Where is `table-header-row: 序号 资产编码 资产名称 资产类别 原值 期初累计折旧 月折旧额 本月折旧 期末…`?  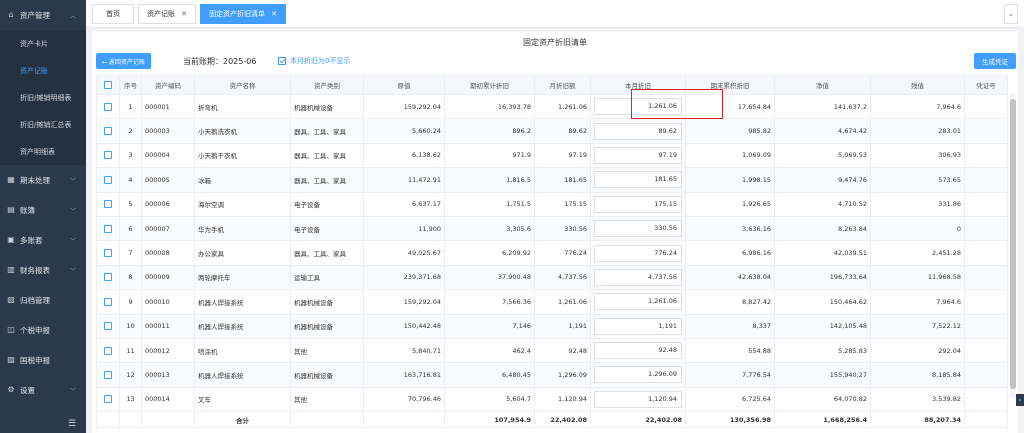
table-header-row: 序号 资产编码 资产名称 资产类别 原值 期初累计折旧 月折旧额 本月折旧 期末… is located at coordinates (552, 85).